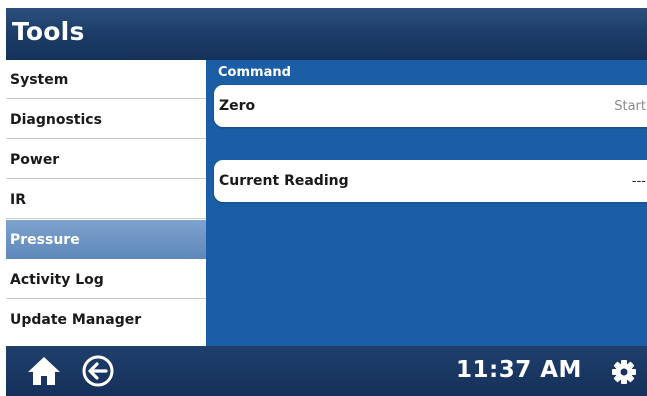 This screenshot has height=396, width=647. Describe the element at coordinates (35, 160) in the screenshot. I see `sidebar-item-label: Power` at that location.